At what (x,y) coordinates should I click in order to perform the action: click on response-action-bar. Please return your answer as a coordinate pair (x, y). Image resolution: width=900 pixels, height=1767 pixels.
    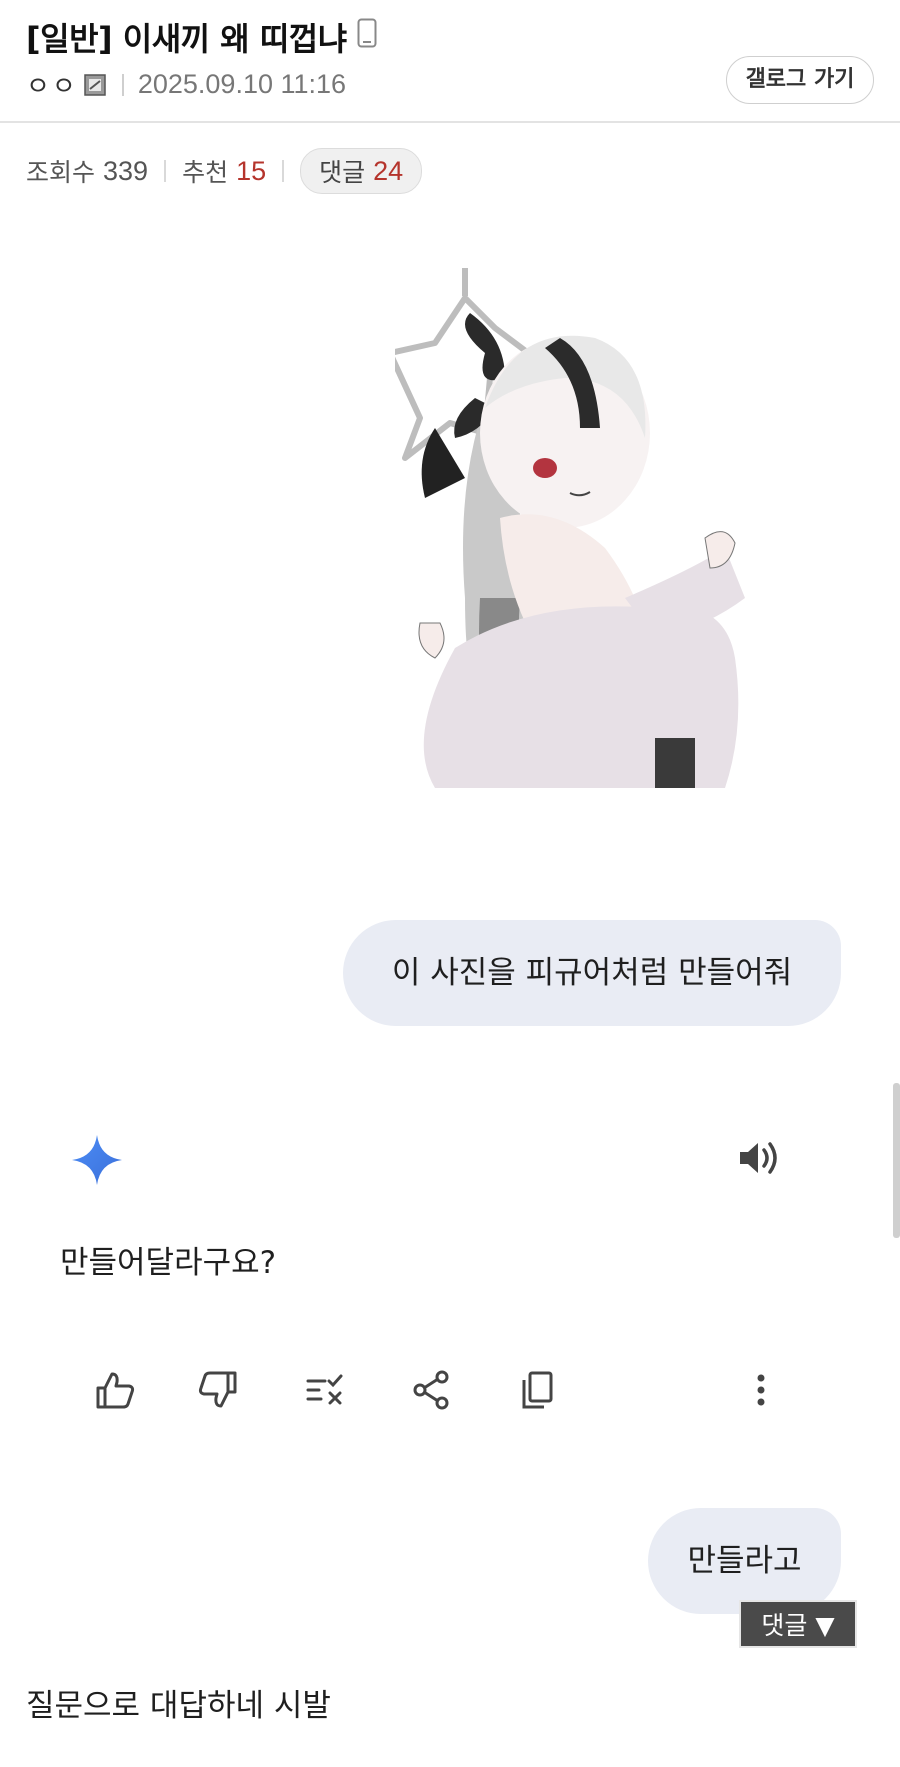
    Looking at the image, I should click on (450, 1395).